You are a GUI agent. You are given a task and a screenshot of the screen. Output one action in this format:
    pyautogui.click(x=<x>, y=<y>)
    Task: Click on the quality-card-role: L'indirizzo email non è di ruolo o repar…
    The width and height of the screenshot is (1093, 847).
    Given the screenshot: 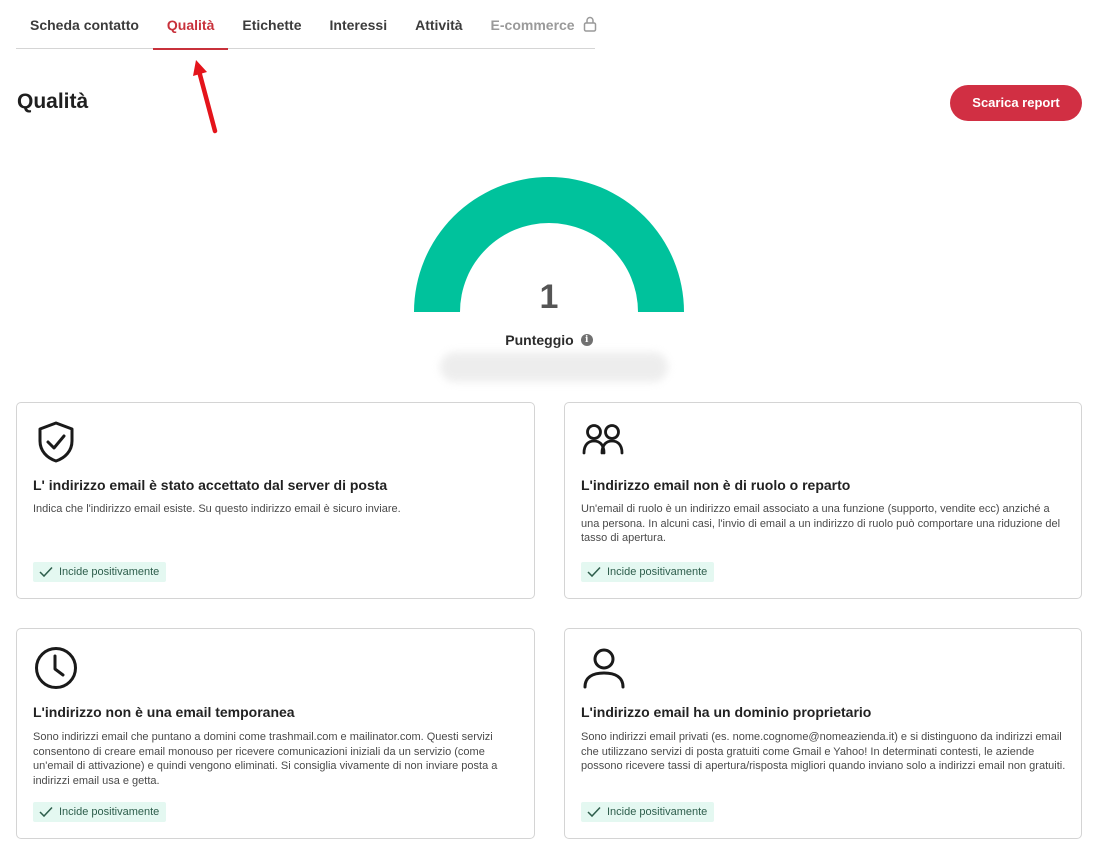 What is the action you would take?
    pyautogui.click(x=823, y=500)
    